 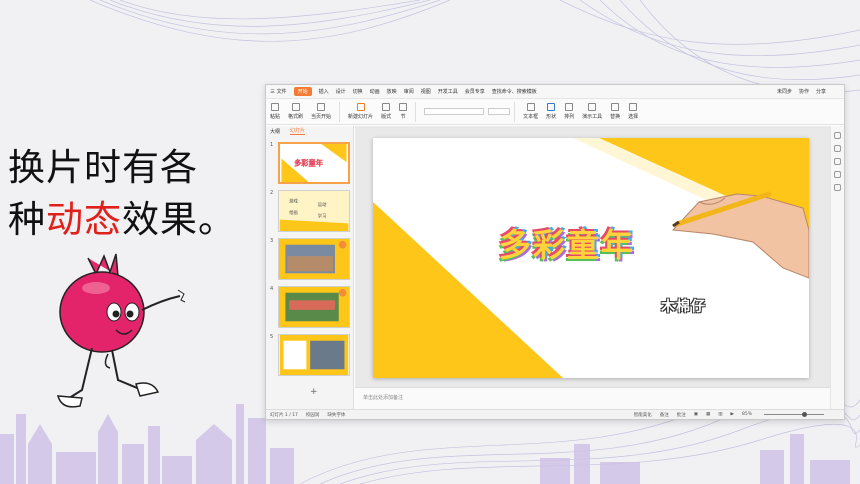 What do you see at coordinates (293, 212) in the screenshot?
I see `thumb2-text: 绘画` at bounding box center [293, 212].